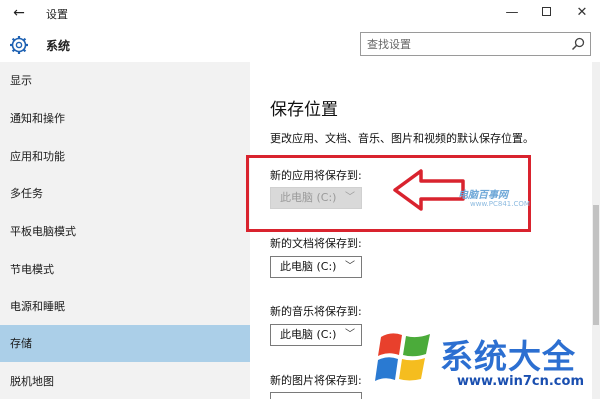 This screenshot has width=600, height=399. What do you see at coordinates (402, 357) in the screenshot?
I see `windows-logo-icon` at bounding box center [402, 357].